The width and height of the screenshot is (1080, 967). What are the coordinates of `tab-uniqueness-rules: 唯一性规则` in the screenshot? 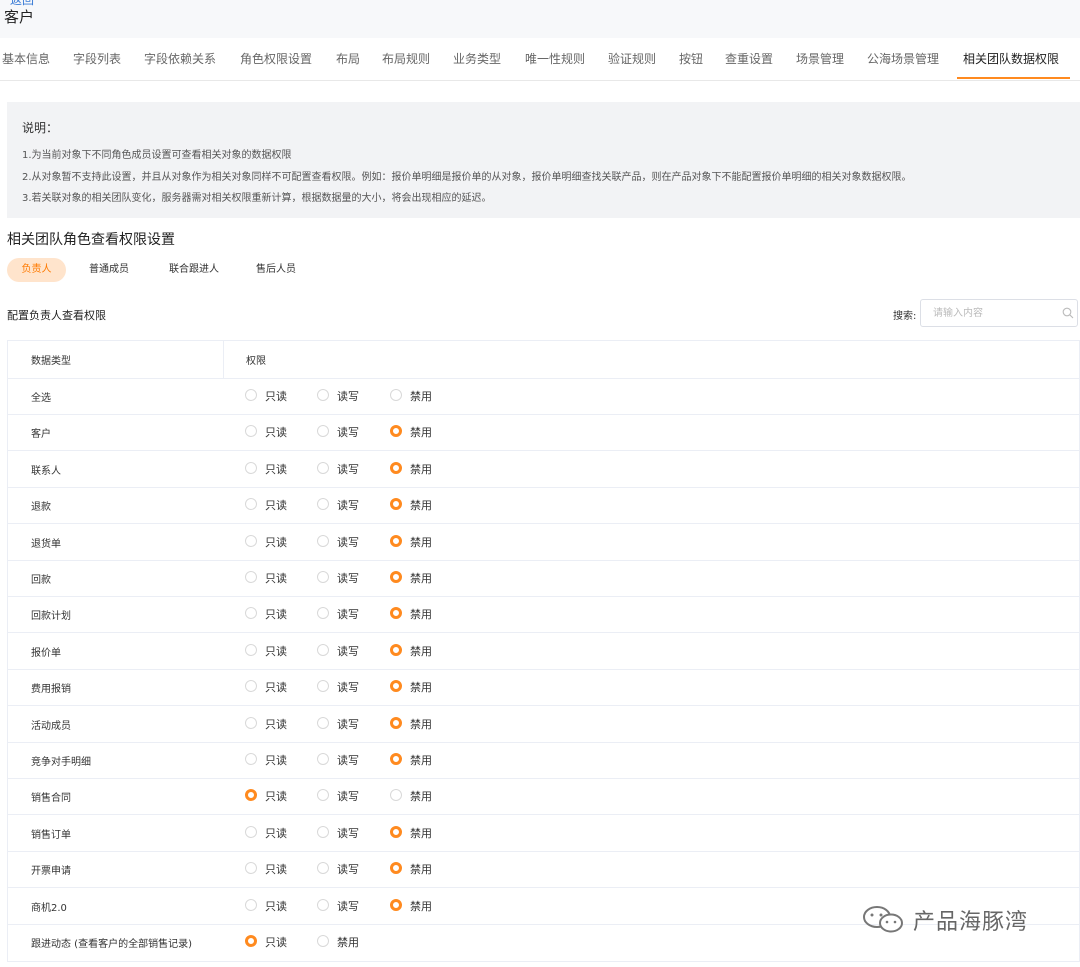 It's located at (555, 58).